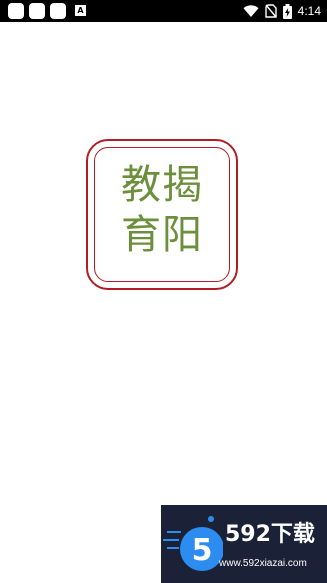 This screenshot has width=327, height=583. I want to click on svg-text: 5, so click(202, 550).